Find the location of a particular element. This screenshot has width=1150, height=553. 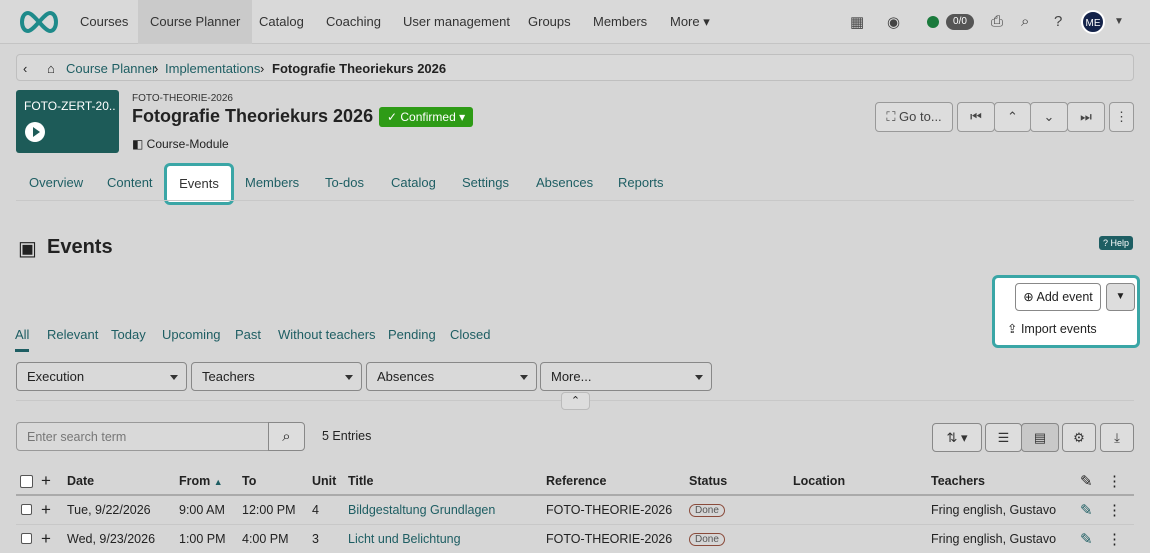

print-icon: ⎙ is located at coordinates (997, 21).